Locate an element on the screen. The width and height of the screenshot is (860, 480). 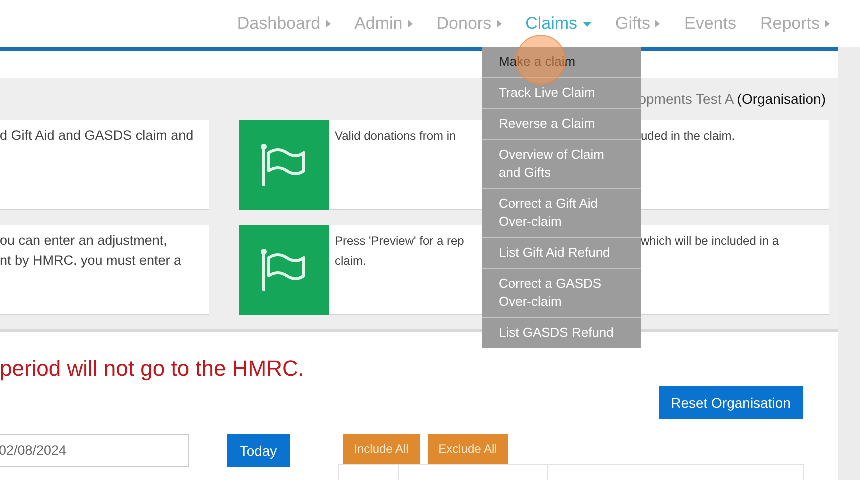
menu-item: Correct a Gift Aid Over-claim is located at coordinates (561, 213).